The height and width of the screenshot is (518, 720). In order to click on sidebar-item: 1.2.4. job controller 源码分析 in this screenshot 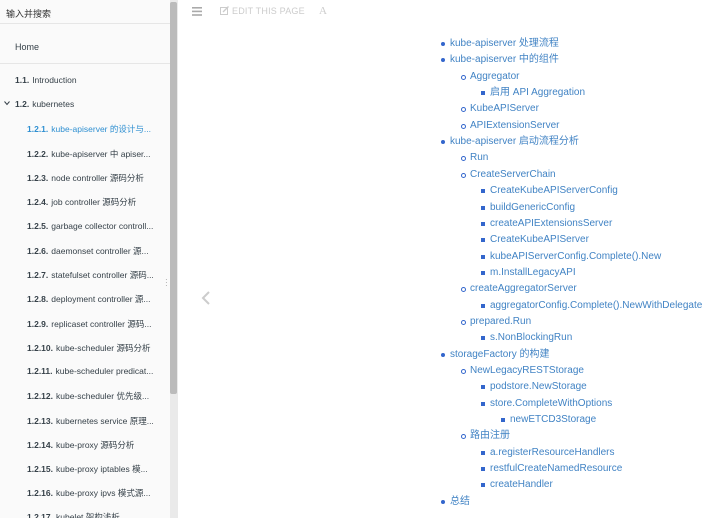, I will do `click(95, 202)`.